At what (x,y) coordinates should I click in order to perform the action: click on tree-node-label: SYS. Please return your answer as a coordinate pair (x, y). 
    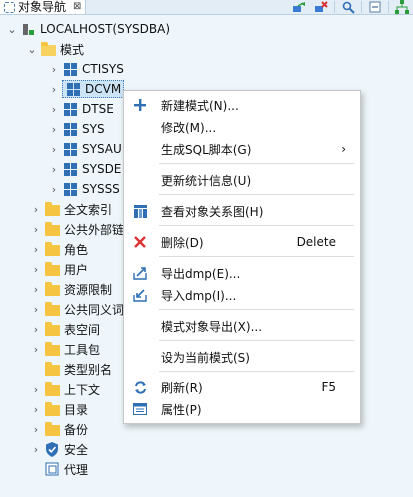
    Looking at the image, I should click on (93, 129).